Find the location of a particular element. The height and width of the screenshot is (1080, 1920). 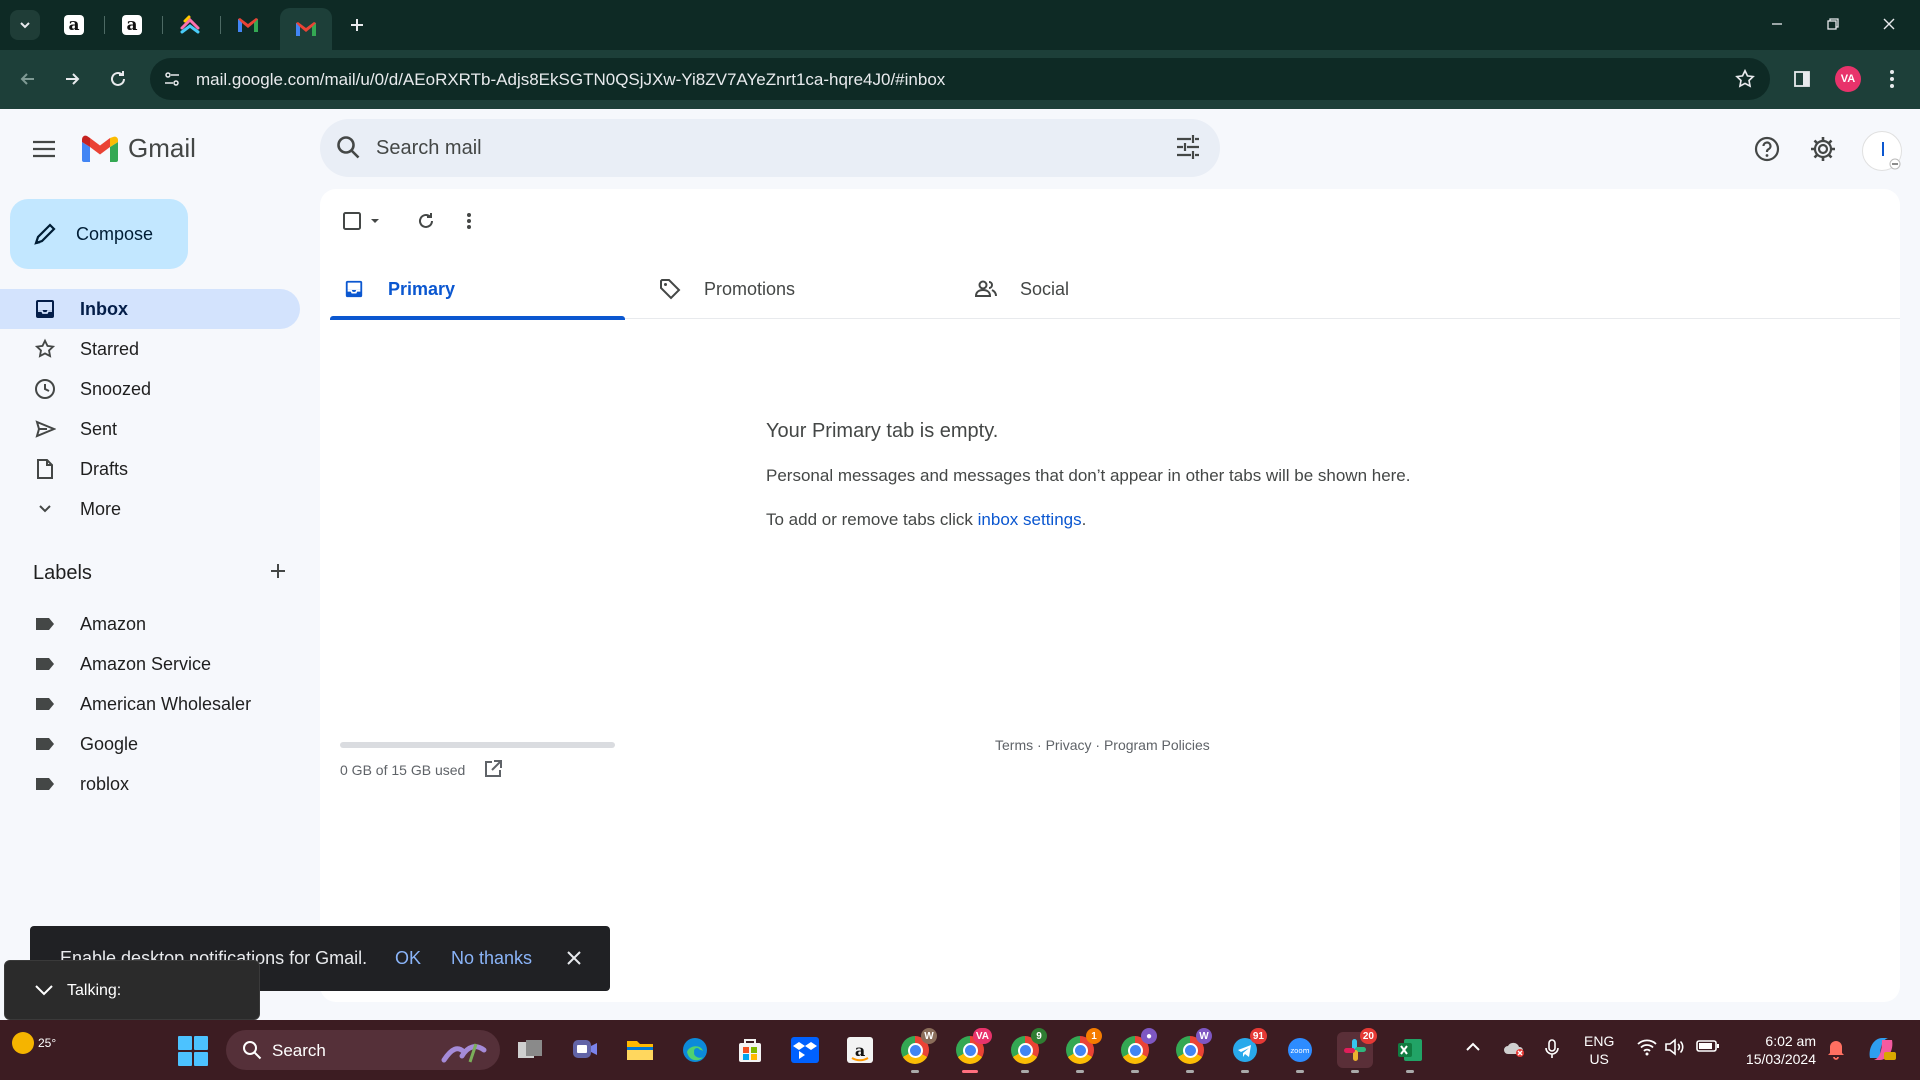

side-panel-button is located at coordinates (1802, 79).